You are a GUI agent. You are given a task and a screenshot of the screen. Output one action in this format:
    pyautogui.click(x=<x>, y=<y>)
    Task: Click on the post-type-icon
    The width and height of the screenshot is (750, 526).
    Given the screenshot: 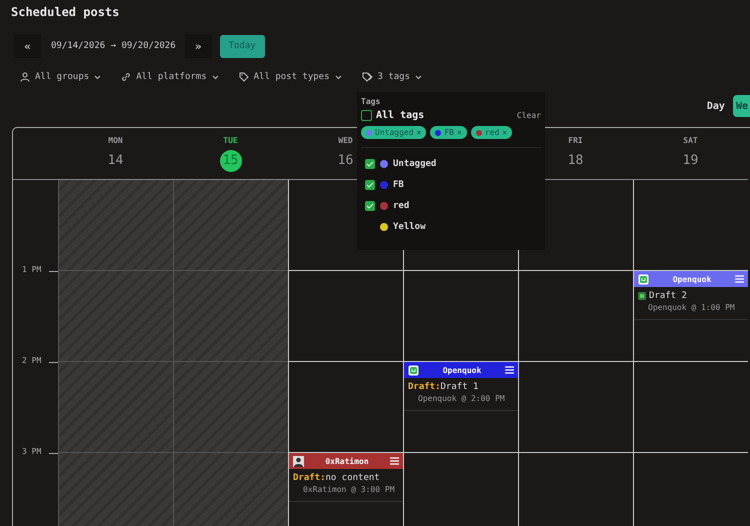 What is the action you would take?
    pyautogui.click(x=642, y=296)
    